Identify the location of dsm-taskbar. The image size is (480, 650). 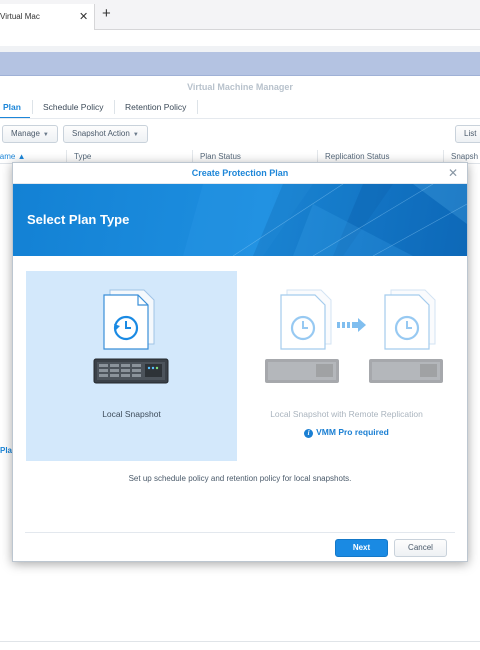
(240, 64).